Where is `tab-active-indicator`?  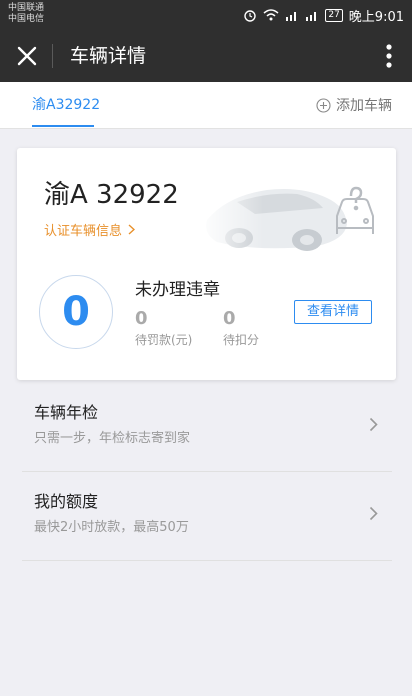 tab-active-indicator is located at coordinates (63, 126).